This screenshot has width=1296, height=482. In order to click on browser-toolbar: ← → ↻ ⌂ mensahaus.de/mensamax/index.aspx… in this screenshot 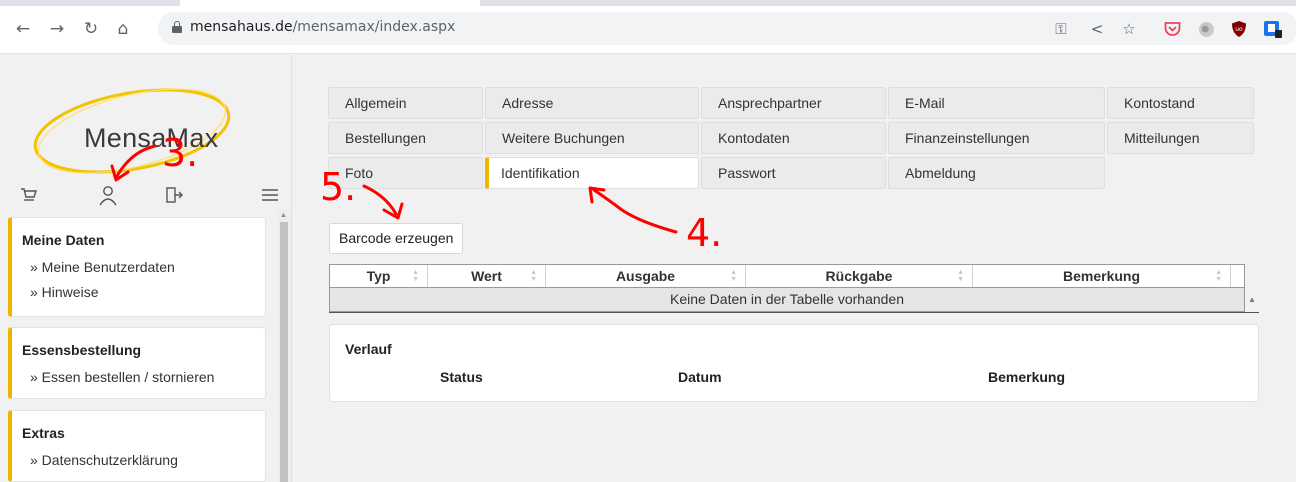, I will do `click(648, 27)`.